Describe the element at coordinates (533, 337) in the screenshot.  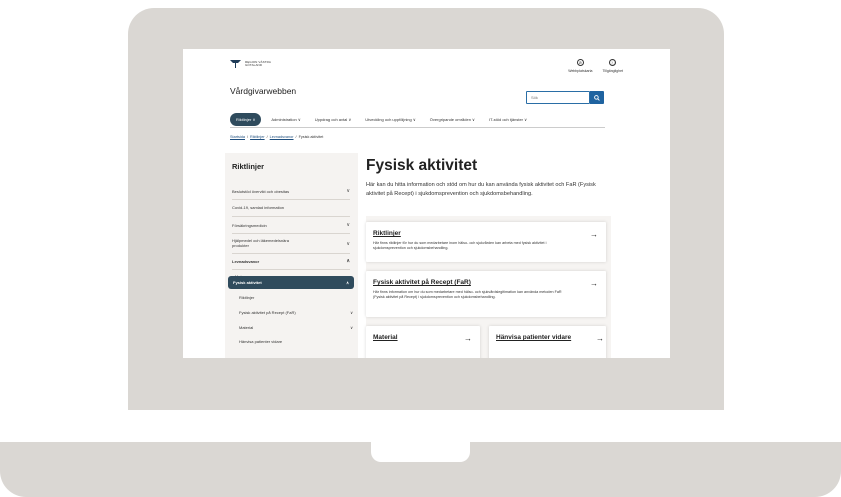
I see `card-title: Hänvisa patienter vidare` at that location.